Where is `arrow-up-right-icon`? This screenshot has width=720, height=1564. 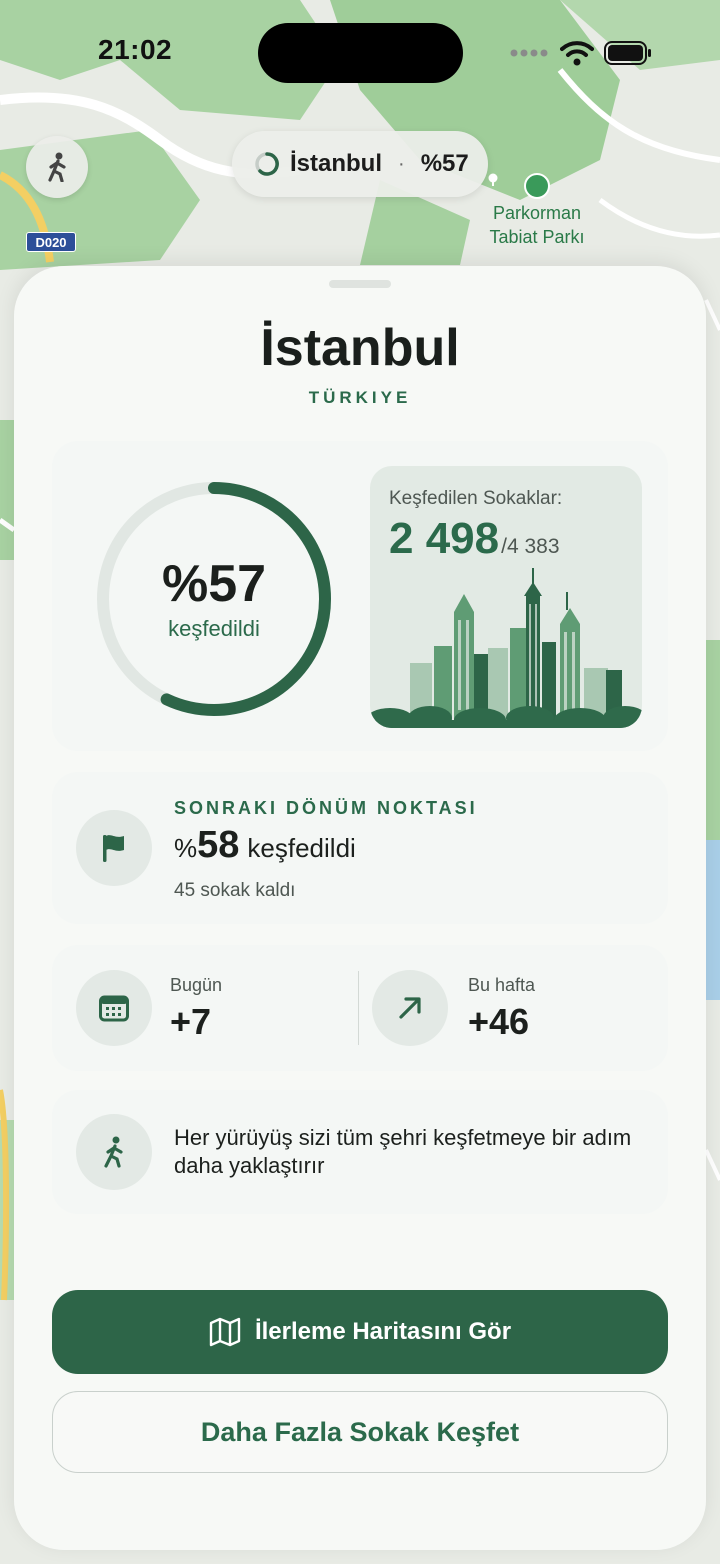
arrow-up-right-icon is located at coordinates (410, 1008).